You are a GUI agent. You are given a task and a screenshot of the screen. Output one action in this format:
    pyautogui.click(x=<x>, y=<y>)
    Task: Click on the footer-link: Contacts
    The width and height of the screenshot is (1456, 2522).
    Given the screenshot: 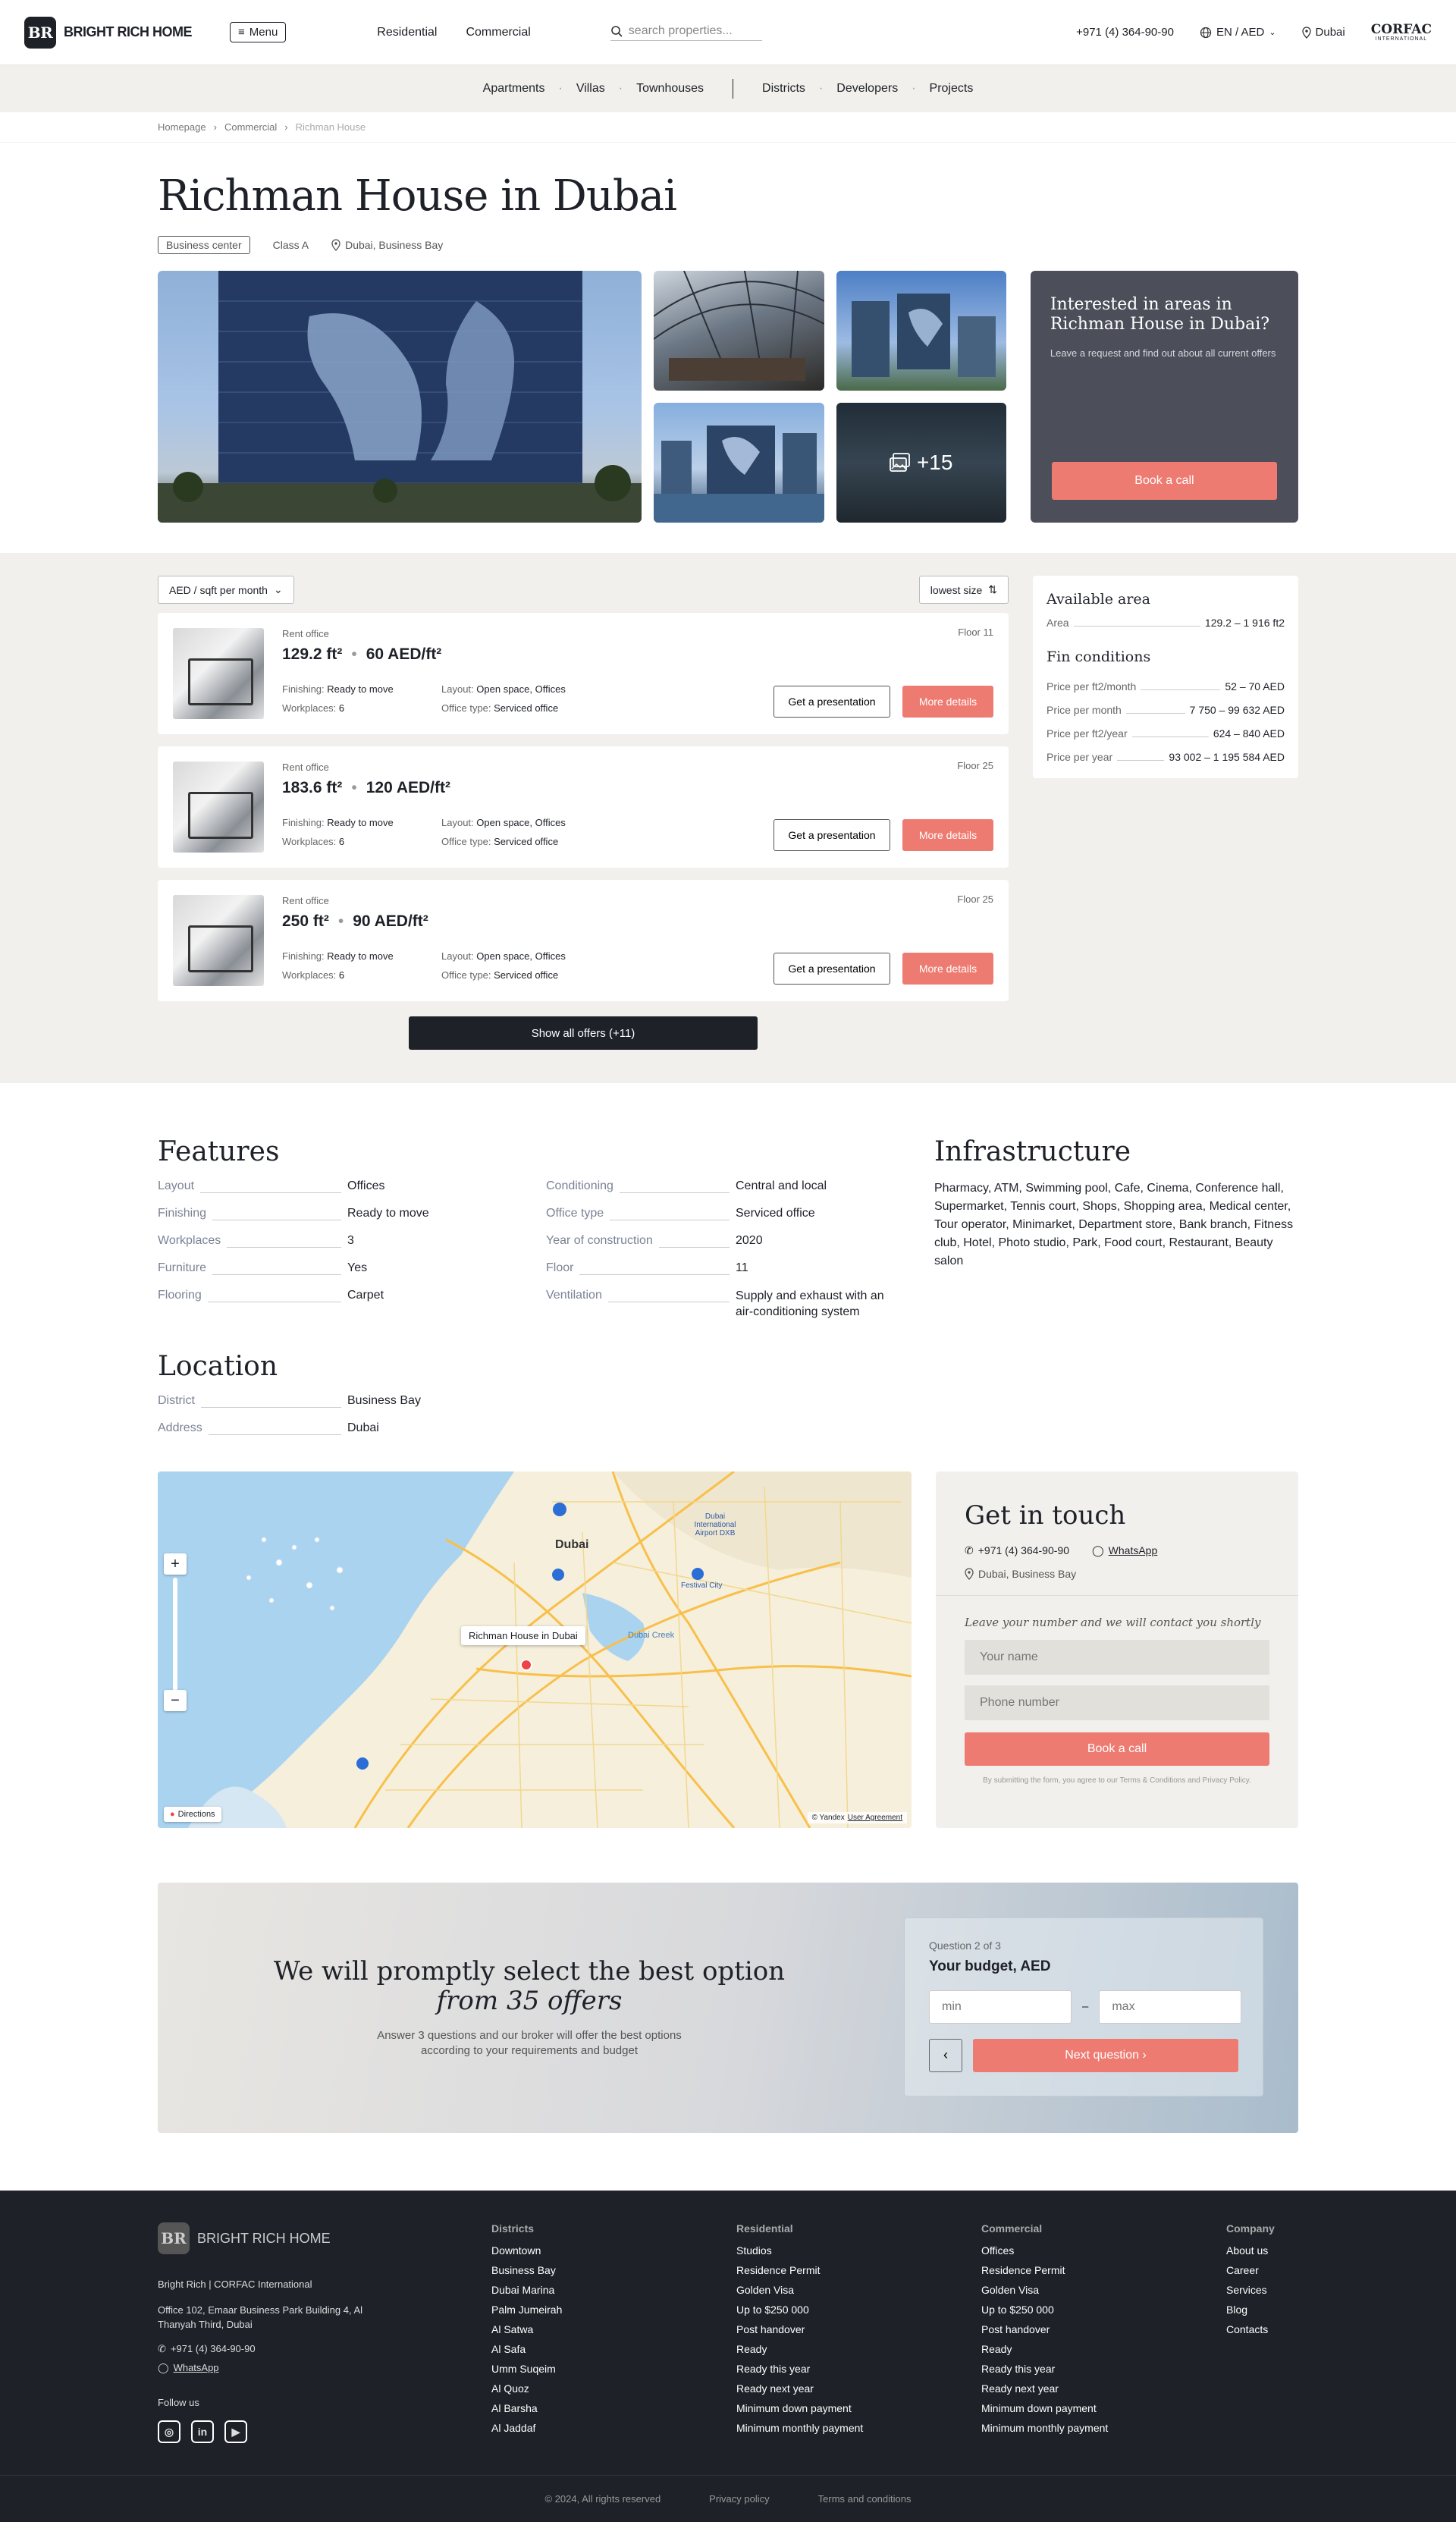 What is the action you would take?
    pyautogui.click(x=1250, y=2329)
    